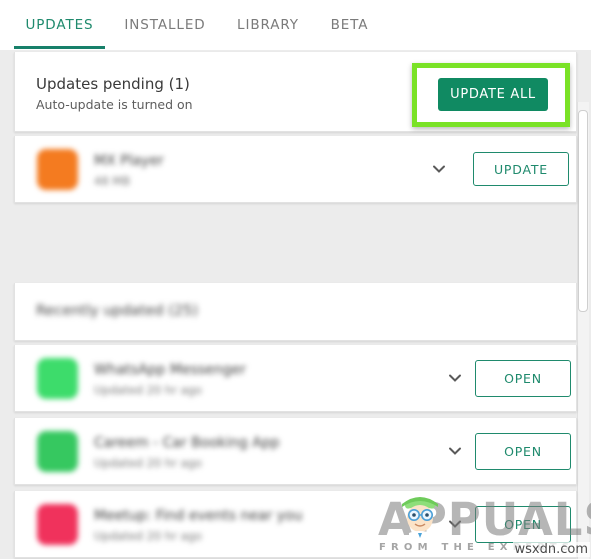 This screenshot has height=559, width=591. I want to click on left-gutter, so click(7, 304).